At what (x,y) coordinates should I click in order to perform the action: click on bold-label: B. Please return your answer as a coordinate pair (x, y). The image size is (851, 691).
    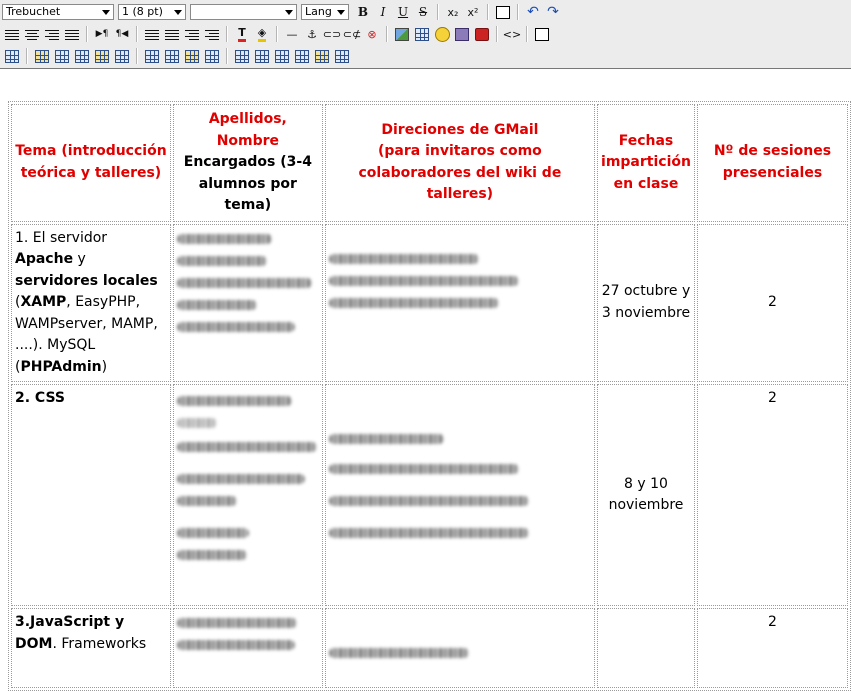
    Looking at the image, I should click on (363, 12).